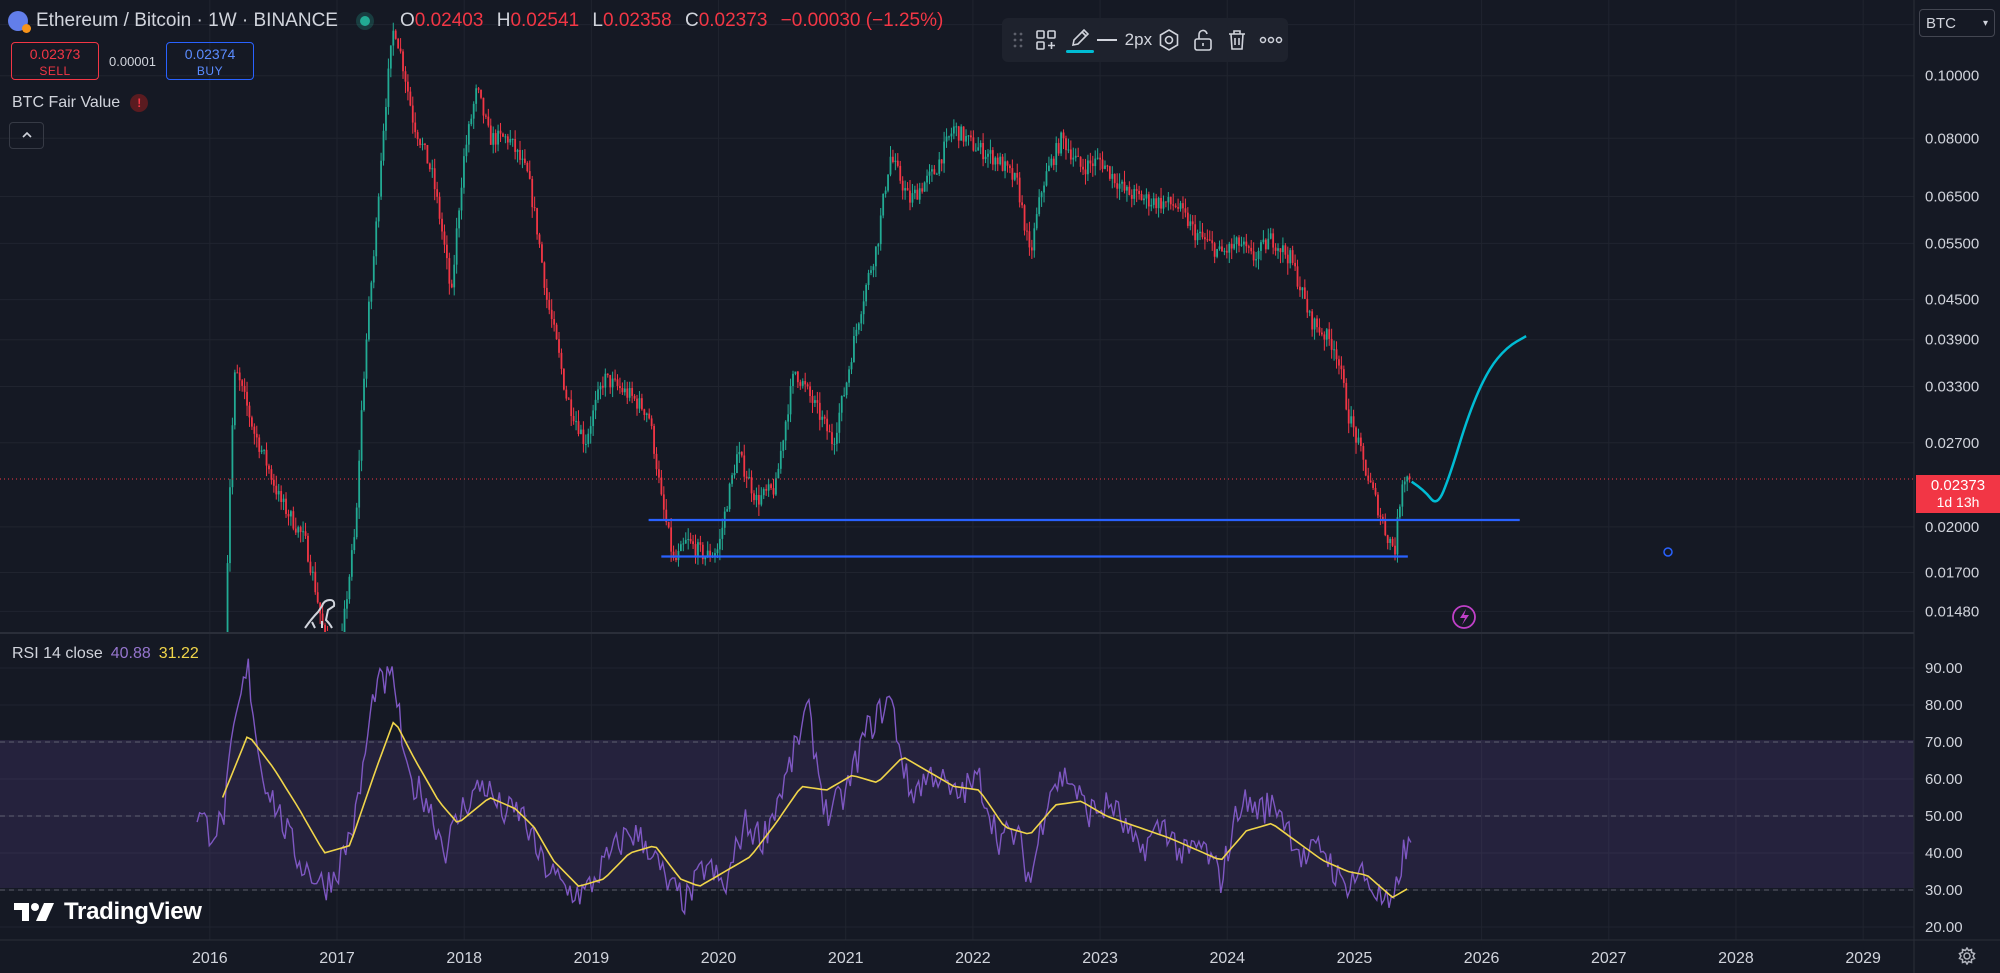  Describe the element at coordinates (1952, 572) in the screenshot. I see `price-tick-label: 0.01700` at that location.